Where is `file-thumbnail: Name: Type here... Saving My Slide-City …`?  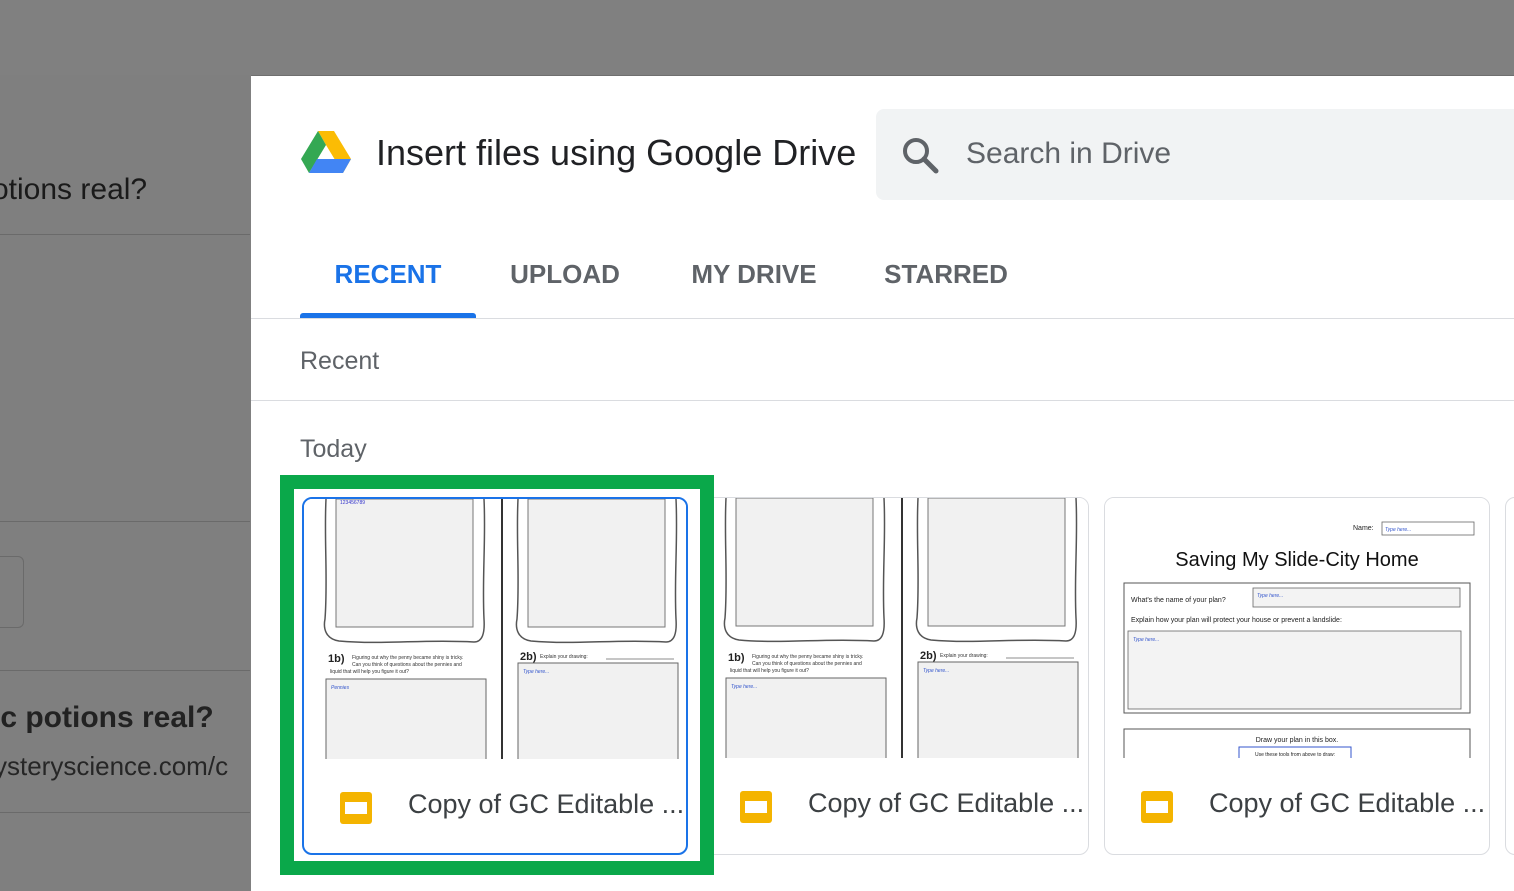 file-thumbnail: Name: Type here... Saving My Slide-City … is located at coordinates (1297, 628).